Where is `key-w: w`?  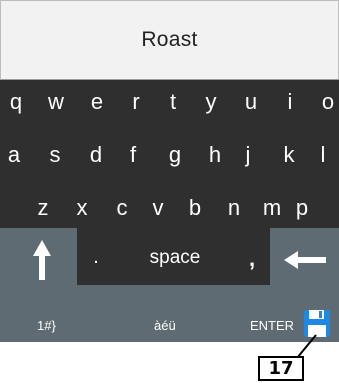
key-w: w is located at coordinates (56, 102).